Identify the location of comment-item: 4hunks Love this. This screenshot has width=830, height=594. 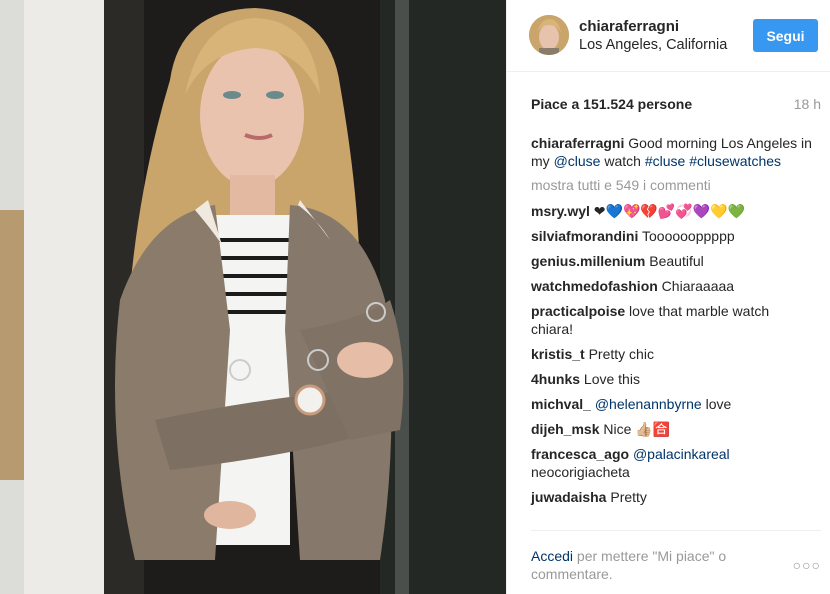
(673, 379).